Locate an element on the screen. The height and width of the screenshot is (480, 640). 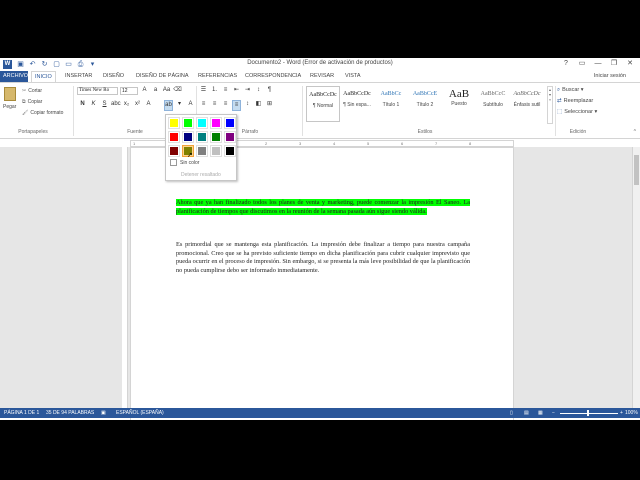
vertical-scrollbar is located at coordinates (636, 277).